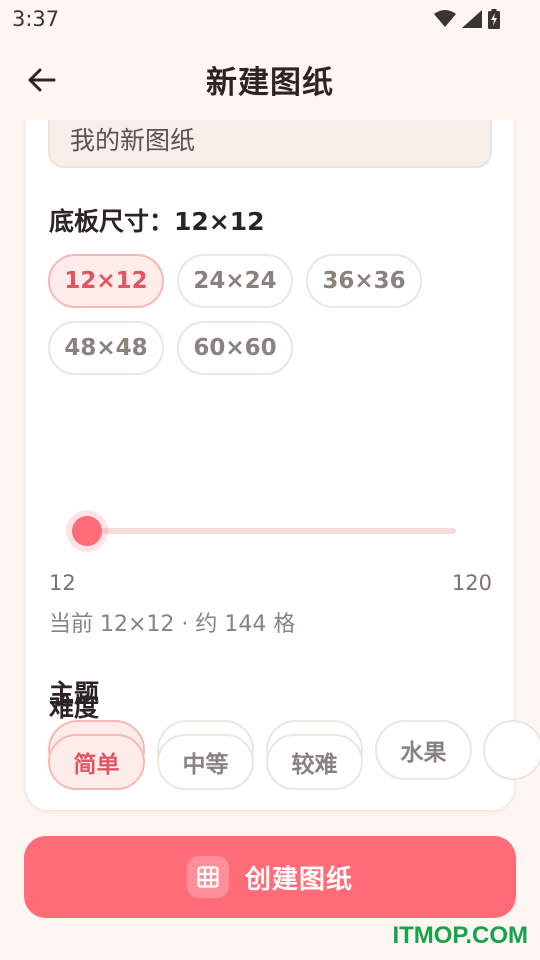  What do you see at coordinates (205, 762) in the screenshot?
I see `difficulty-chip-medium: 中等` at bounding box center [205, 762].